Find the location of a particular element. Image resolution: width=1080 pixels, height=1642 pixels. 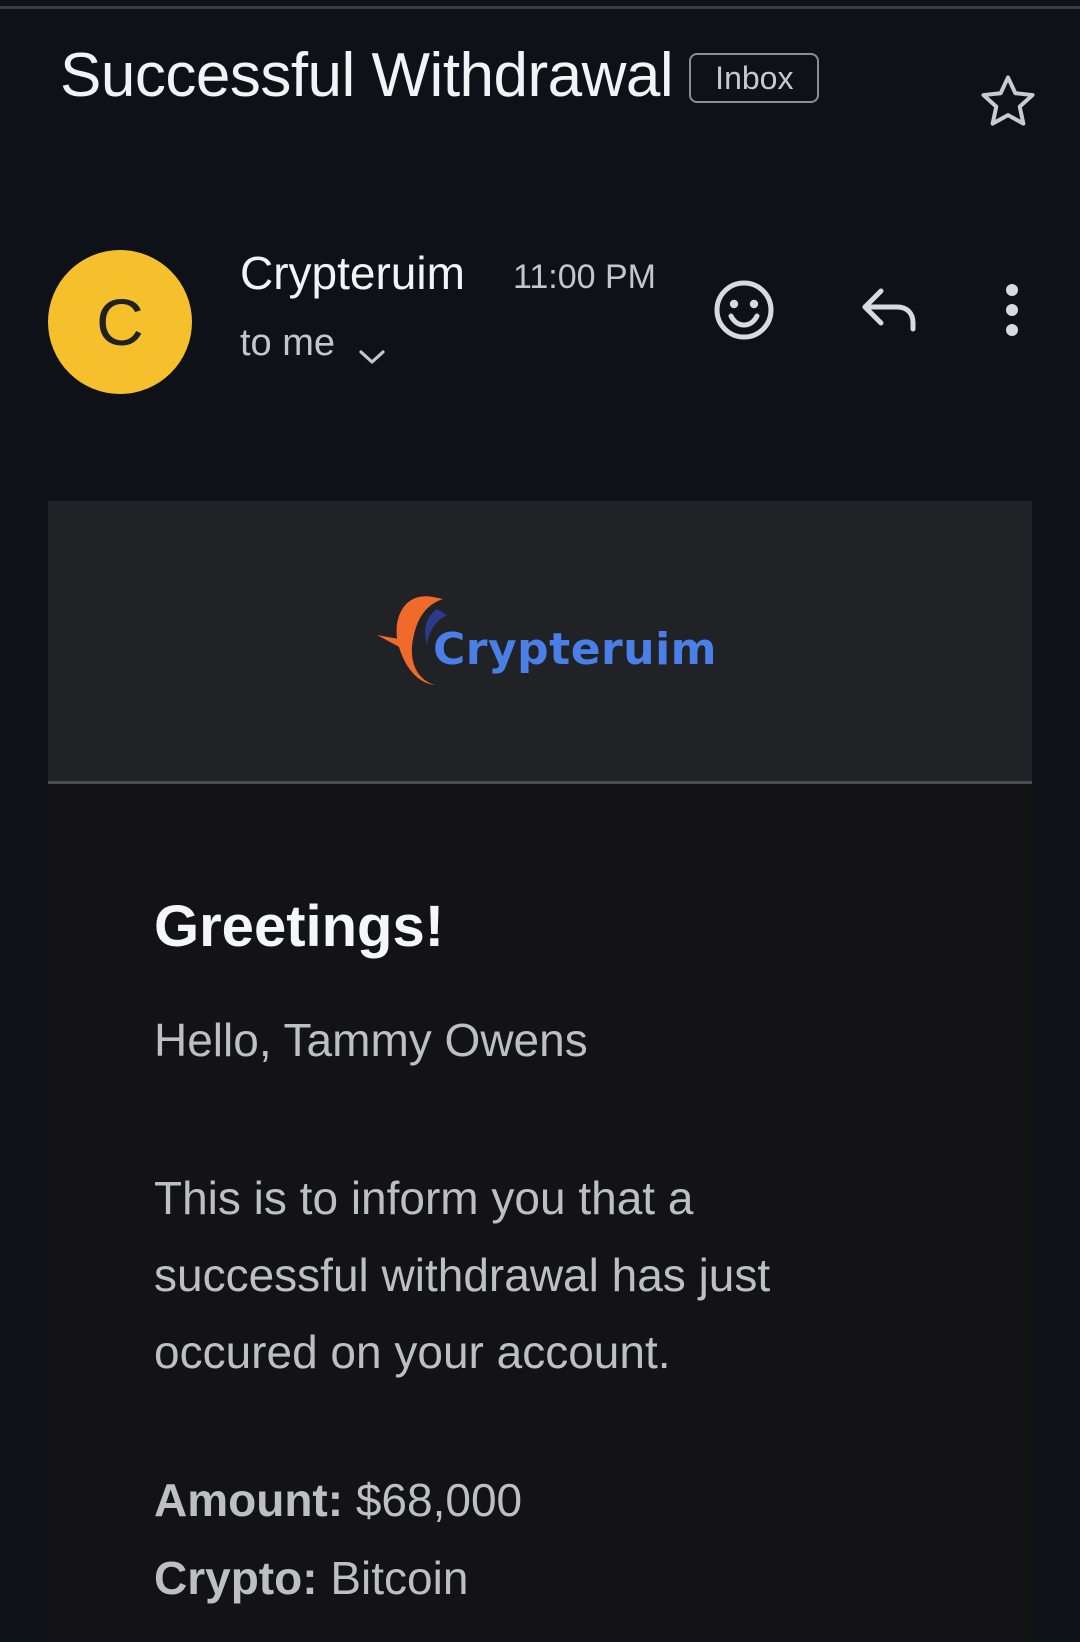

avatar-initial: C is located at coordinates (120, 322).